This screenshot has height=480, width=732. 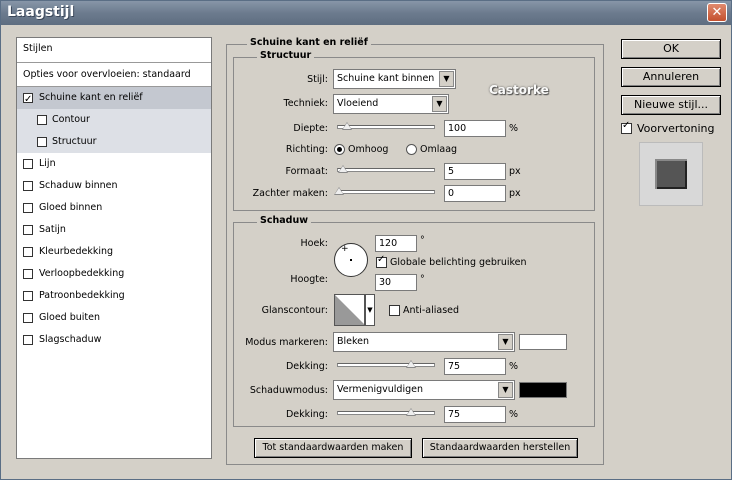 I want to click on contour-checkbox, so click(x=42, y=120).